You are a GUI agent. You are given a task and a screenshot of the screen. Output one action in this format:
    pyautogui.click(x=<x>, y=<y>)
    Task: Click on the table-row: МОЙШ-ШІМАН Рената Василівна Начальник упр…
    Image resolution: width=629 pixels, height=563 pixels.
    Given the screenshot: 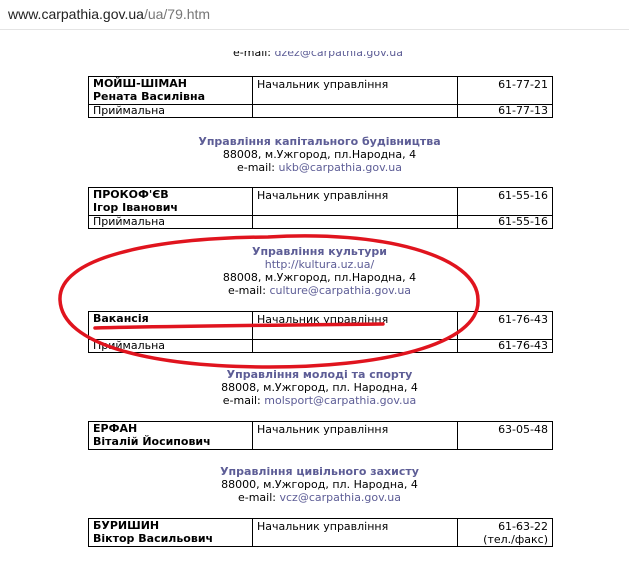 What is the action you would take?
    pyautogui.click(x=320, y=90)
    